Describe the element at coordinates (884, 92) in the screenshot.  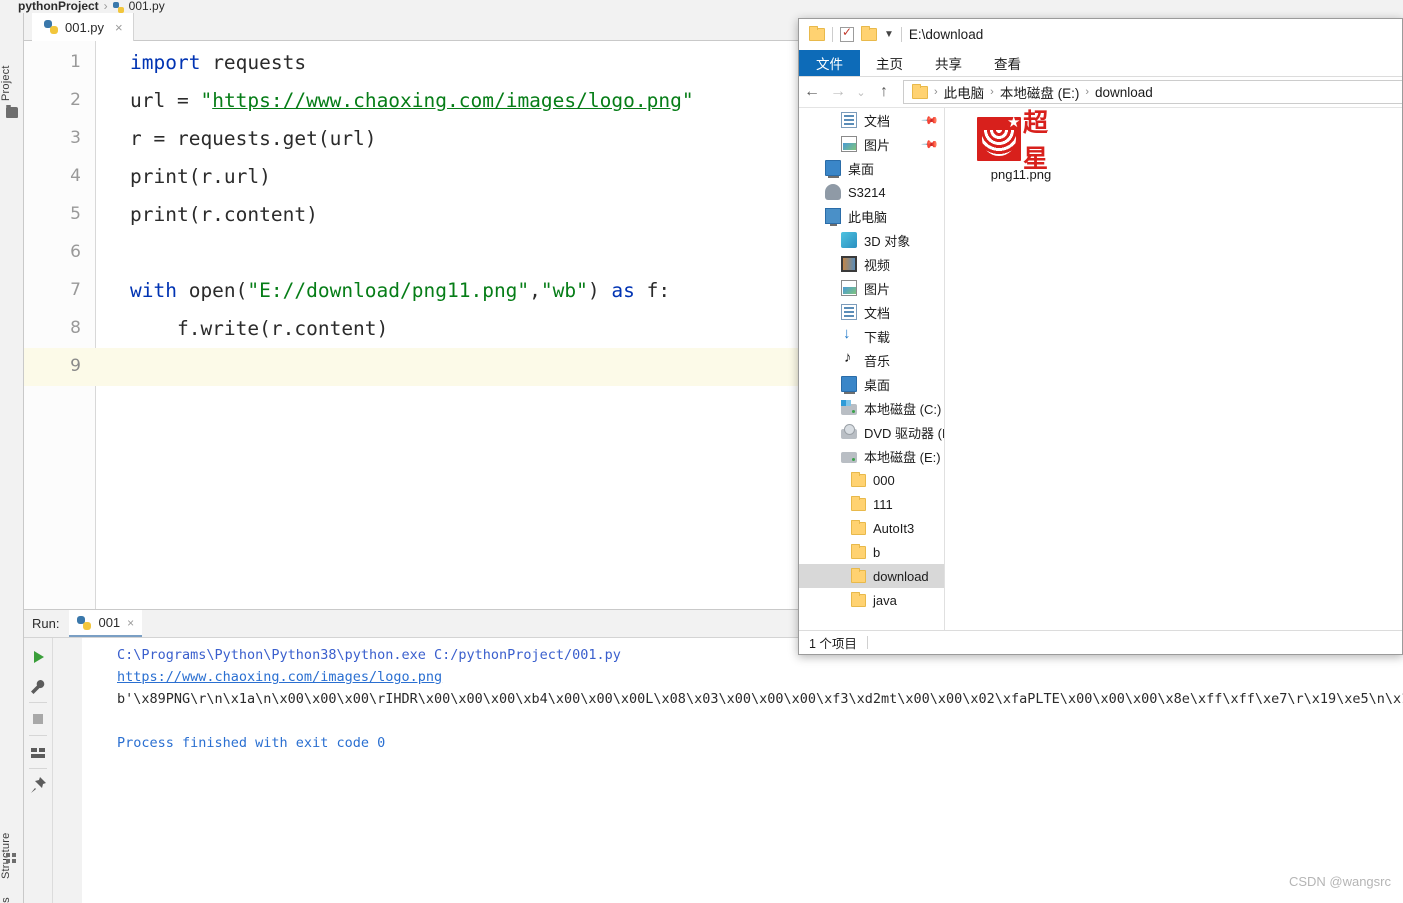
I see `up-button: ↑` at that location.